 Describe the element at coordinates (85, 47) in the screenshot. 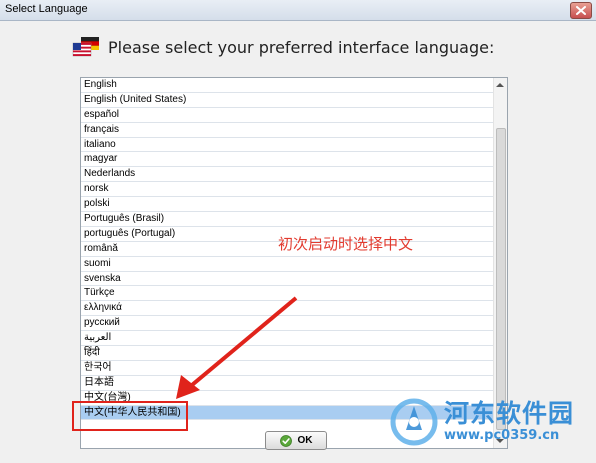

I see `us-german-flags-icon` at that location.